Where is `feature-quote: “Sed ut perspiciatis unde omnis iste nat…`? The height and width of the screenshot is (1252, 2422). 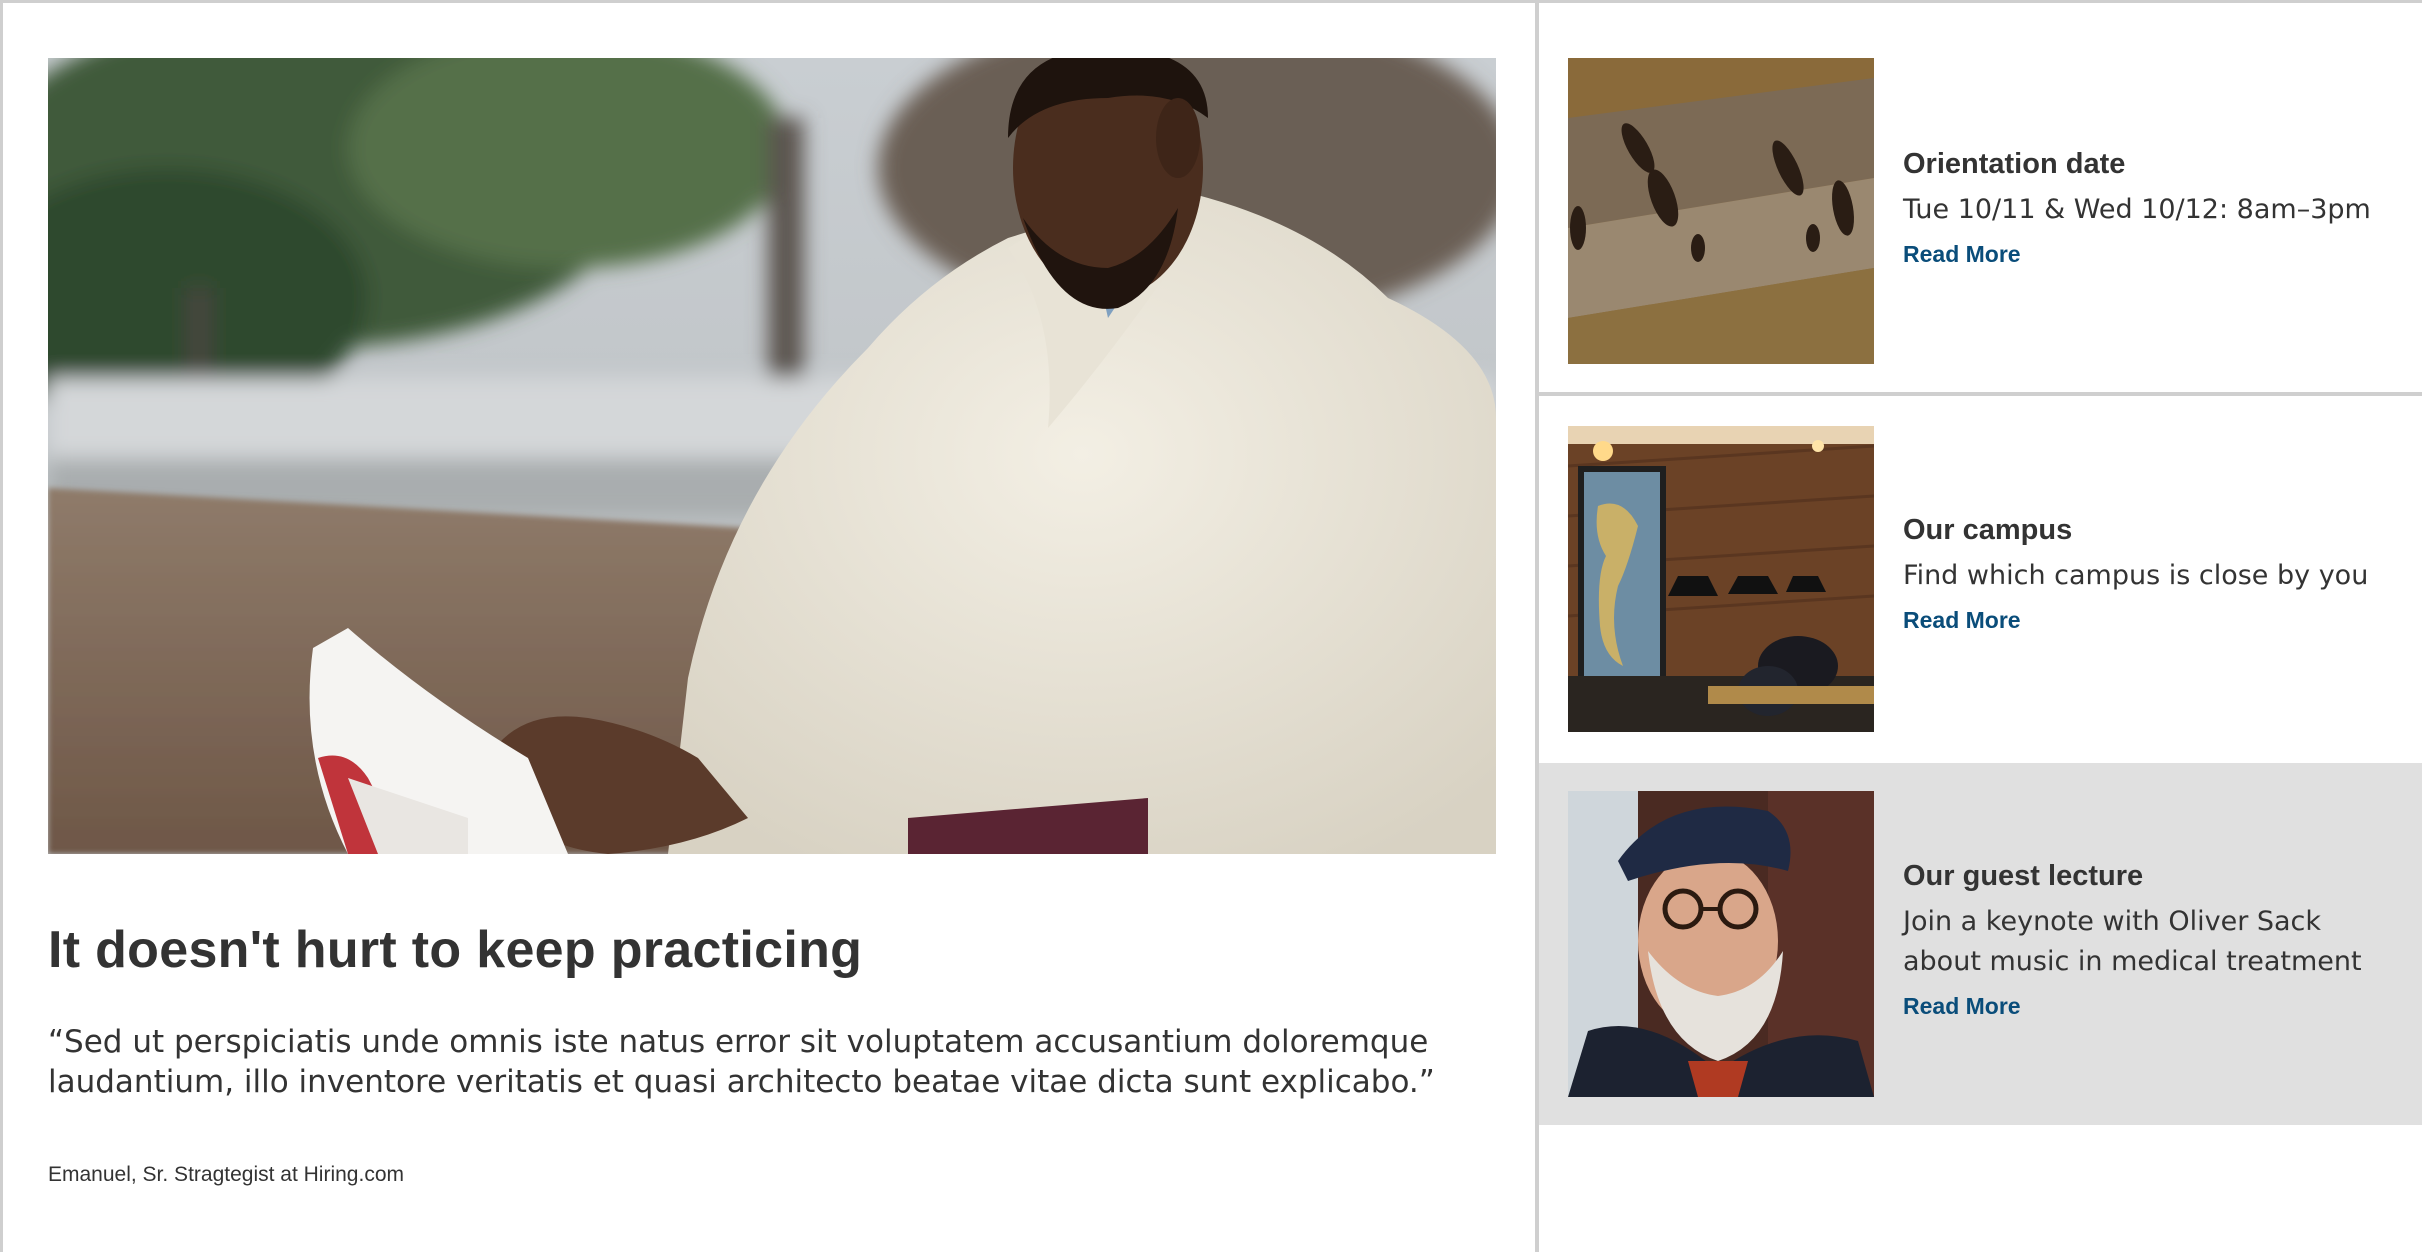 feature-quote: “Sed ut perspiciatis unde omnis iste nat… is located at coordinates (741, 1062).